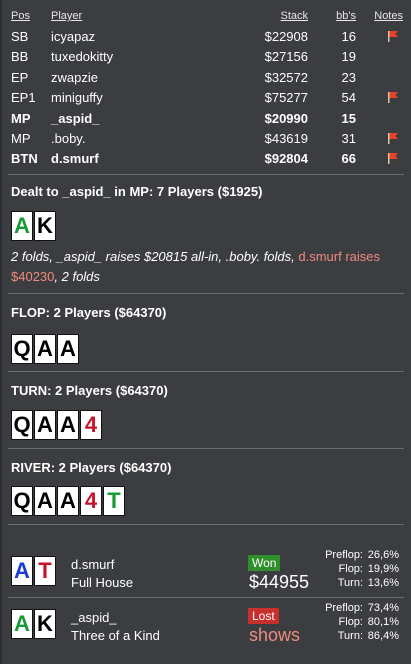 This screenshot has width=411, height=664. I want to click on player-pos: SB, so click(20, 36).